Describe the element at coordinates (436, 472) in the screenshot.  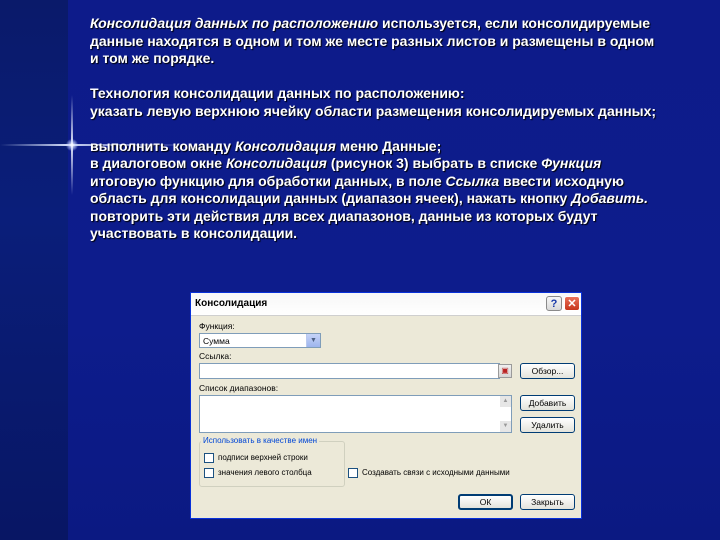
I see `create-links-label: Создавать связи с исходными данными` at that location.